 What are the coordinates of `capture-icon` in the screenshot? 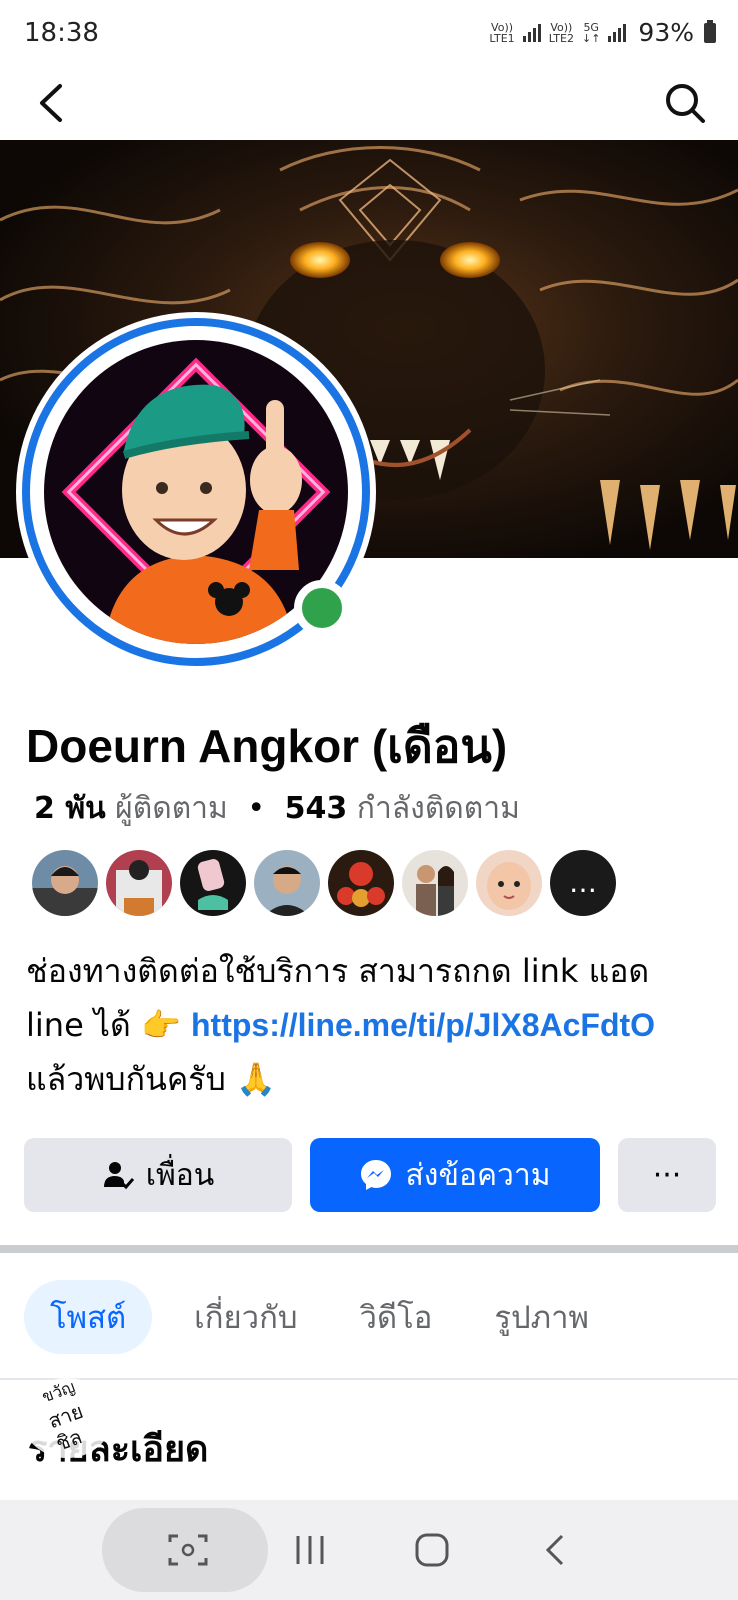 It's located at (188, 1550).